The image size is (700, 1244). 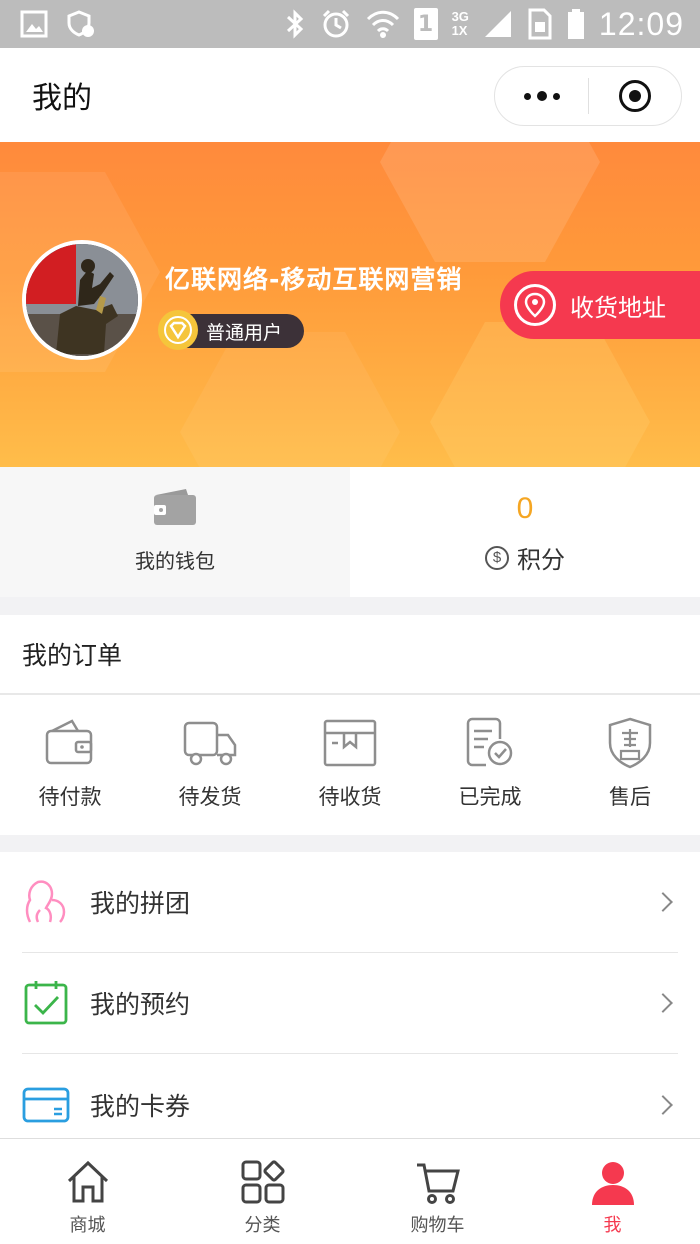 I want to click on network-type: 3G 1X, so click(x=460, y=24).